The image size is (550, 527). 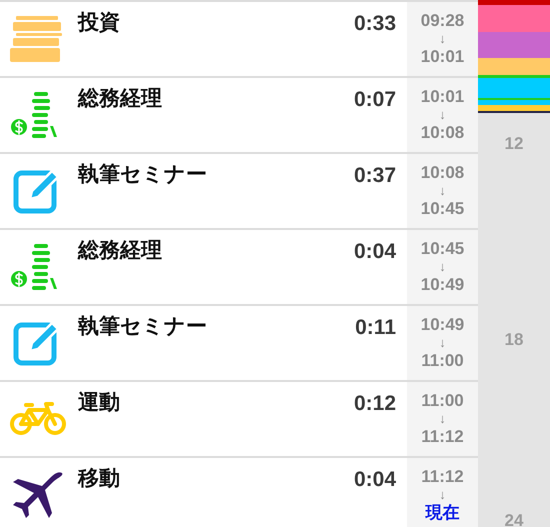 What do you see at coordinates (442, 21) in the screenshot?
I see `start-time: 09:28` at bounding box center [442, 21].